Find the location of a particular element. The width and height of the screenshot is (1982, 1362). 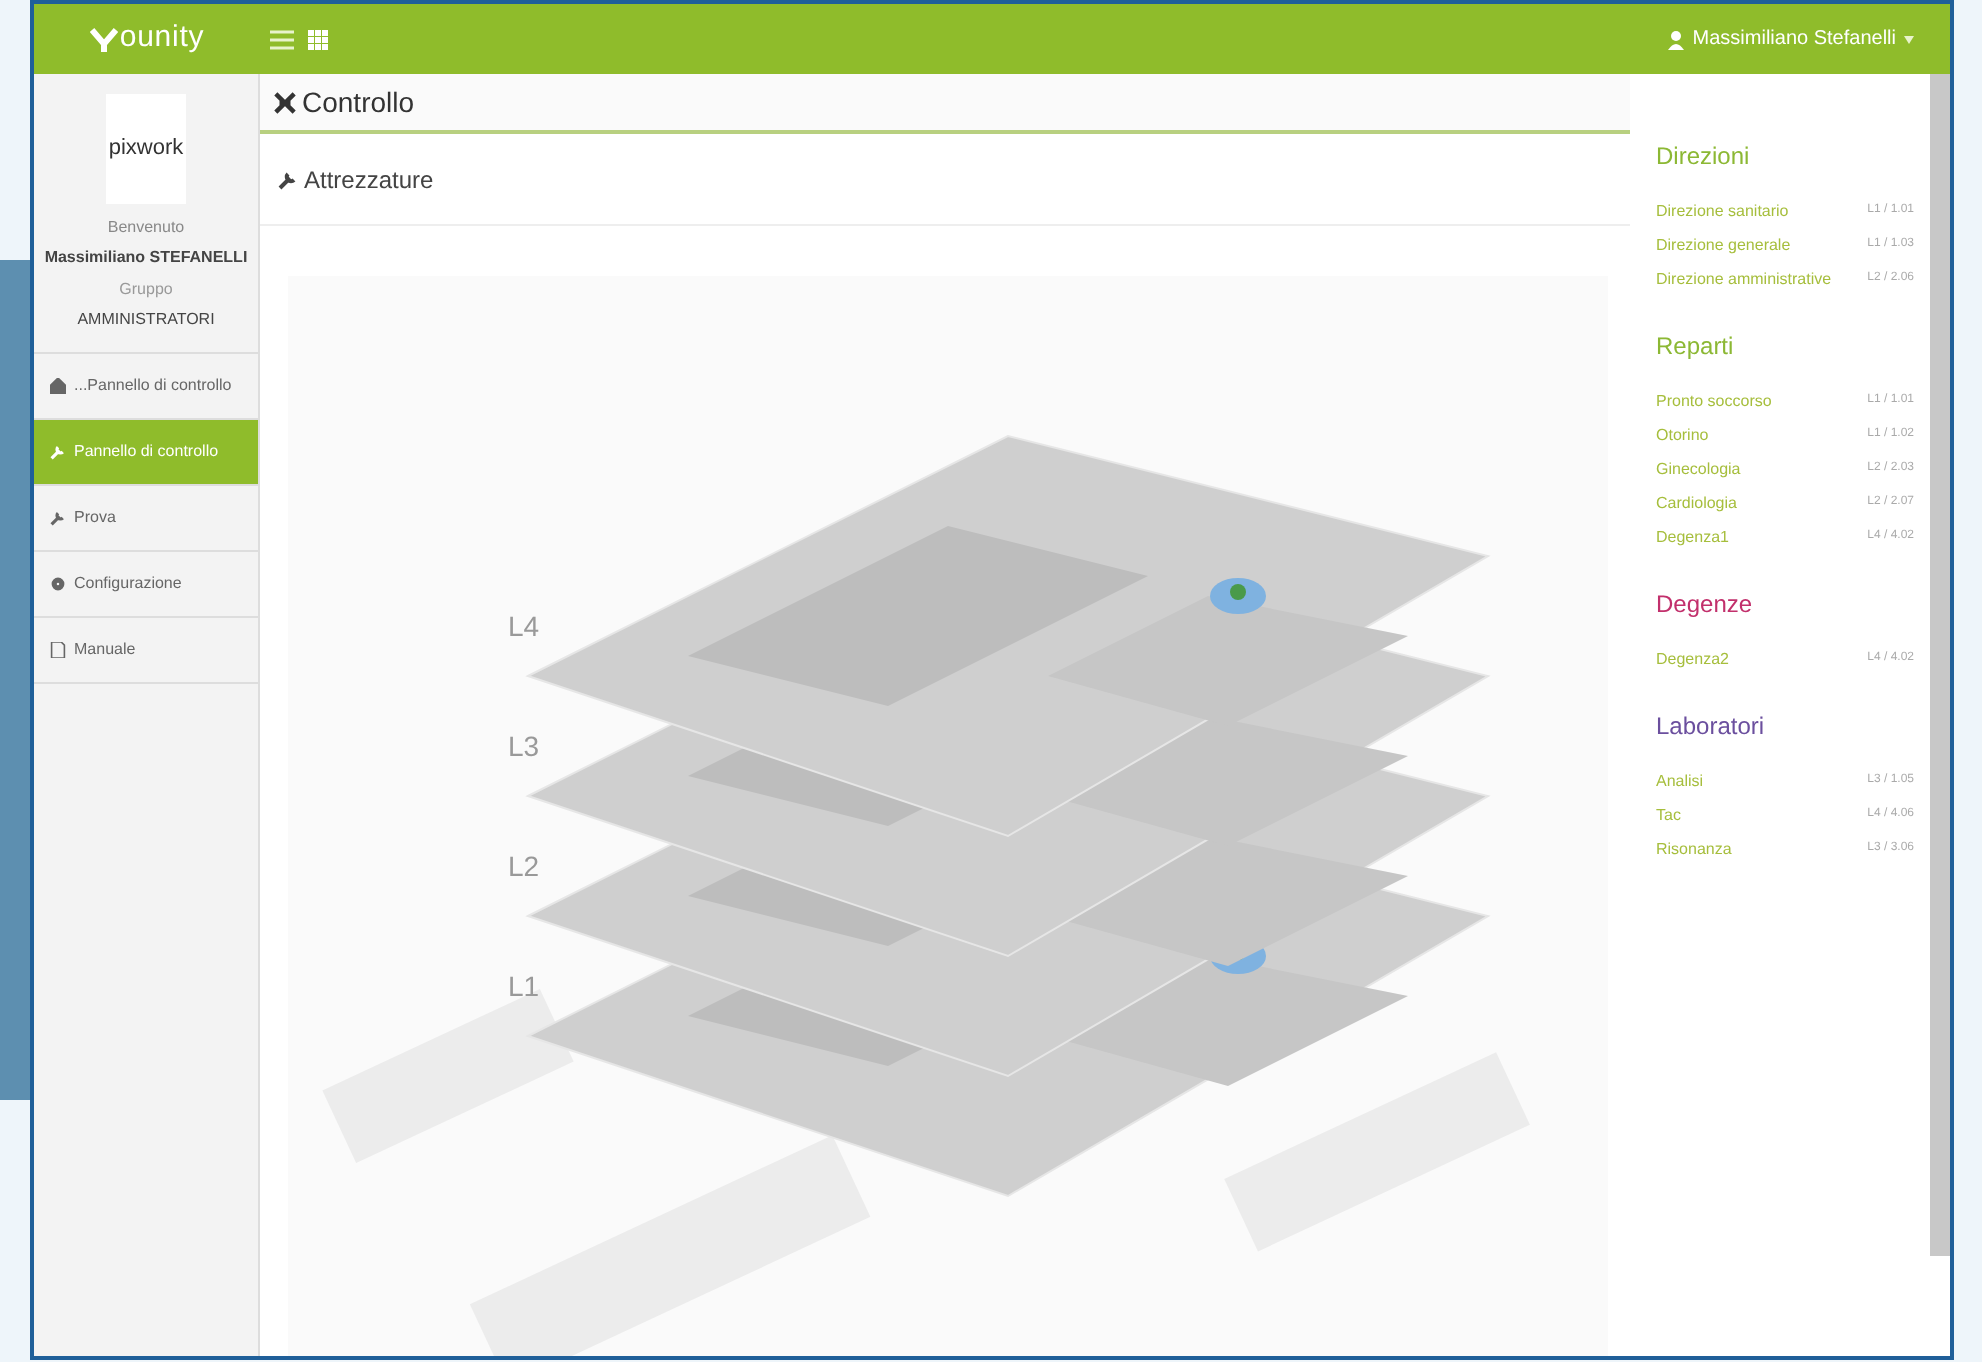

legend-link: Degenza2 is located at coordinates (1692, 659).